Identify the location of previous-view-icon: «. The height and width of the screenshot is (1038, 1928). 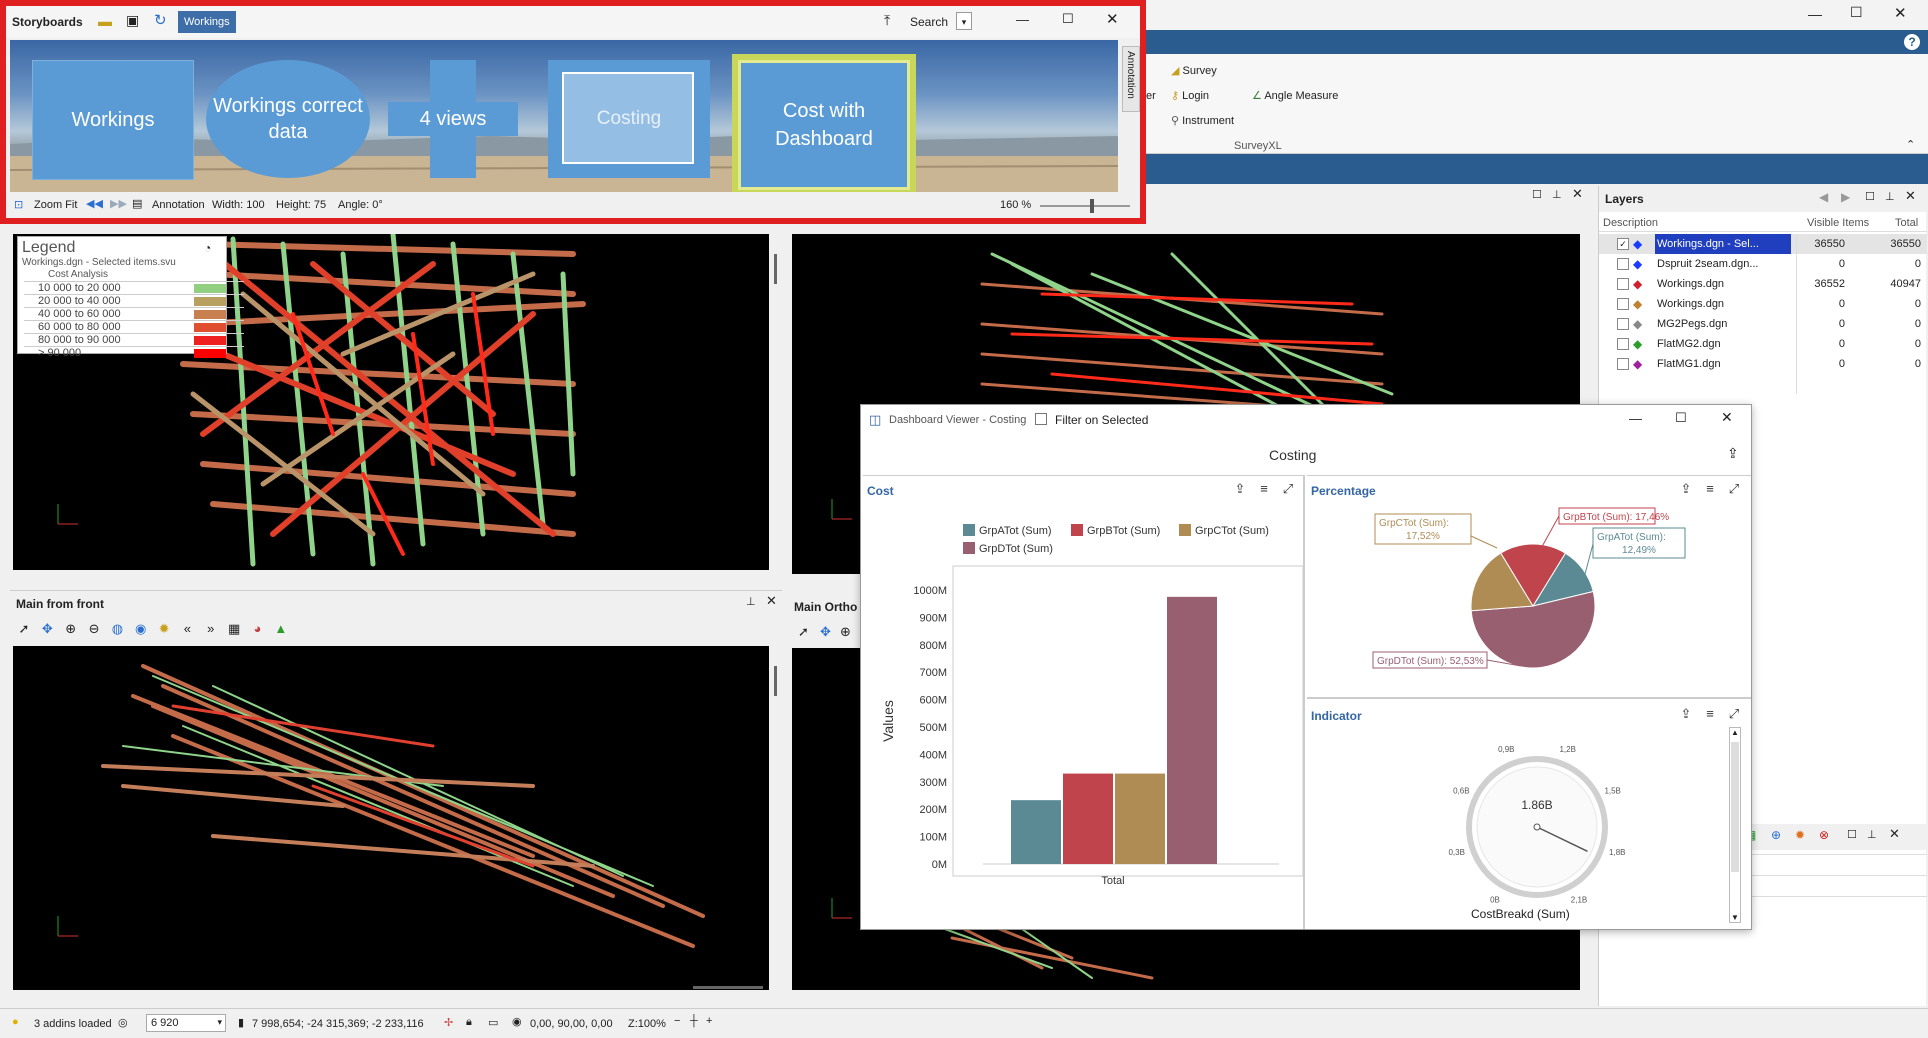
(187, 629).